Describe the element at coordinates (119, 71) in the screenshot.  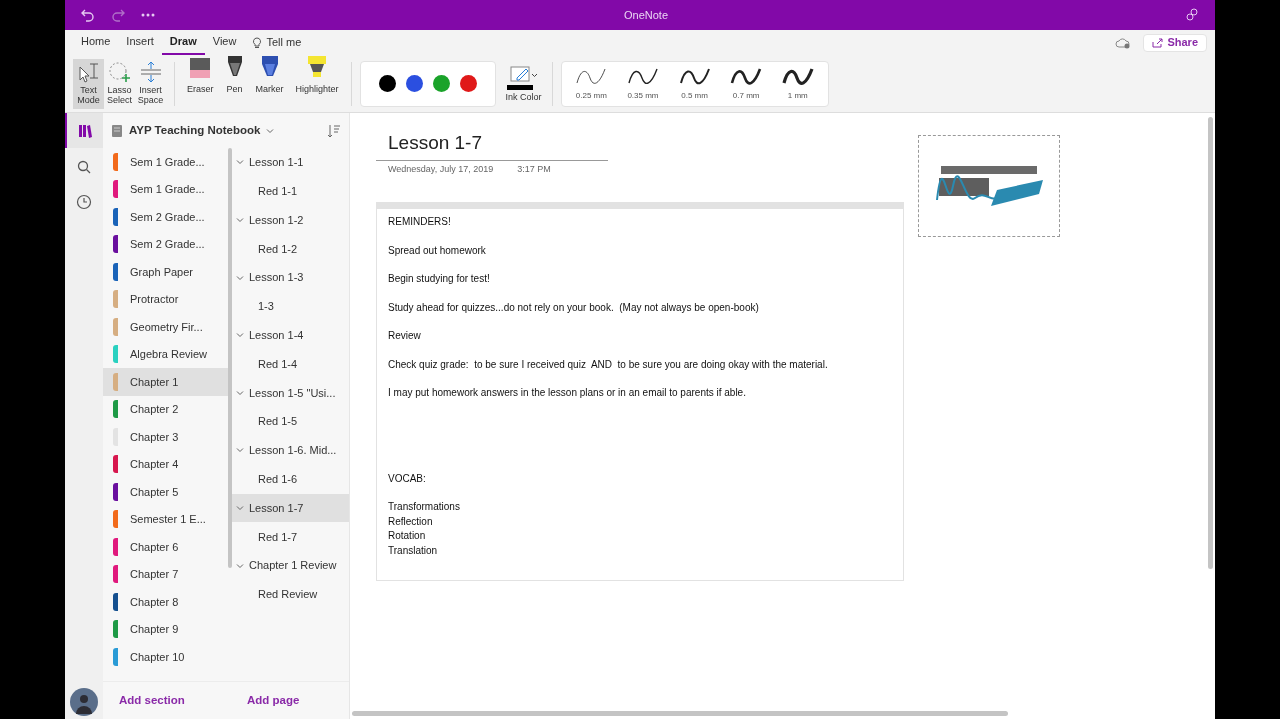
I see `lasso-icon` at that location.